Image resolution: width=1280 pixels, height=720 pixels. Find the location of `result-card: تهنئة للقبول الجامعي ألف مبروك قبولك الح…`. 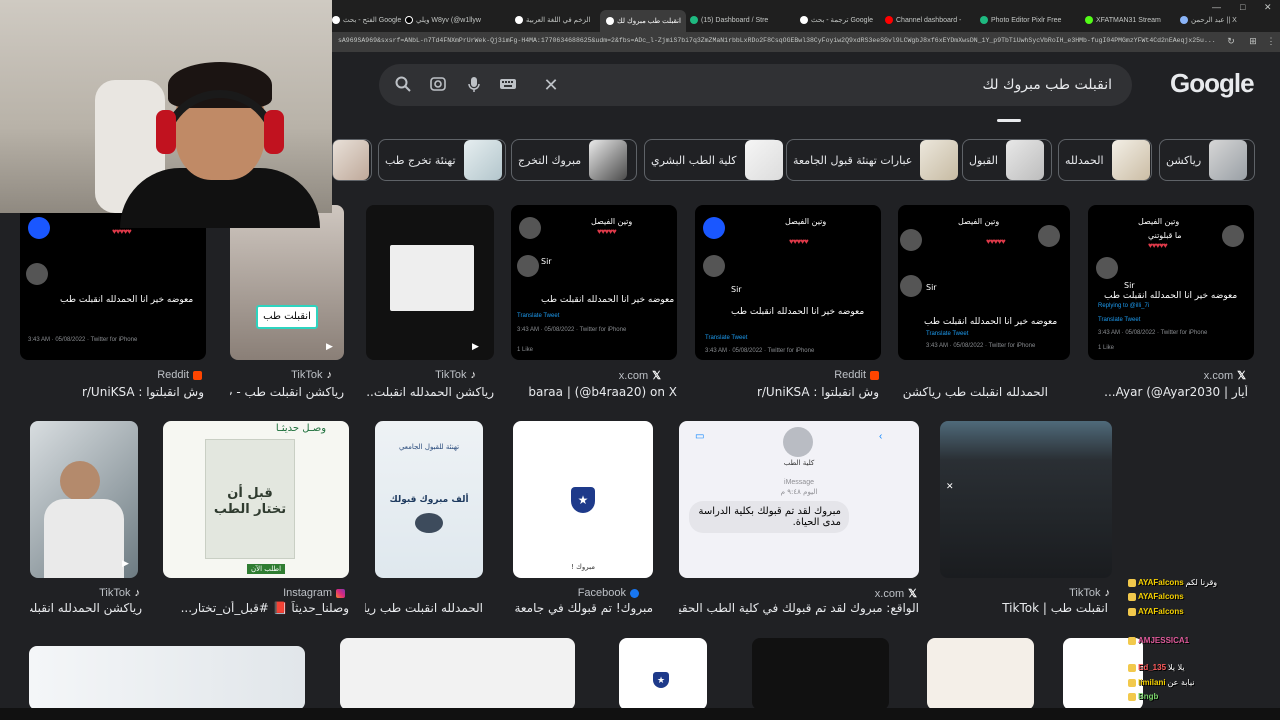

result-card: تهنئة للقبول الجامعي ألف مبروك قبولك الح… is located at coordinates (424, 521).